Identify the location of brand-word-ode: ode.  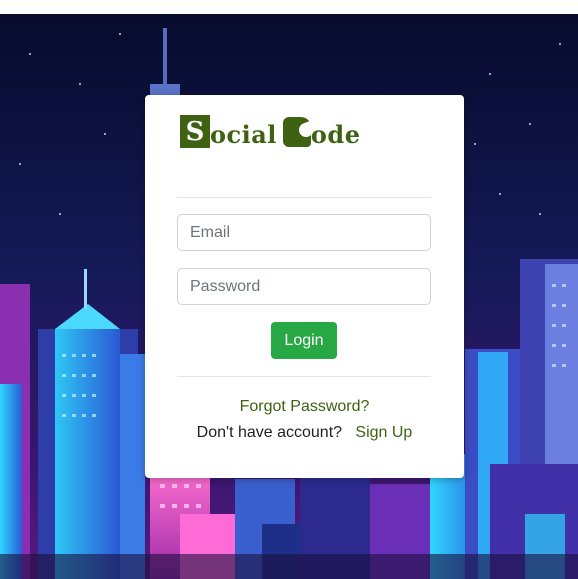
(335, 134).